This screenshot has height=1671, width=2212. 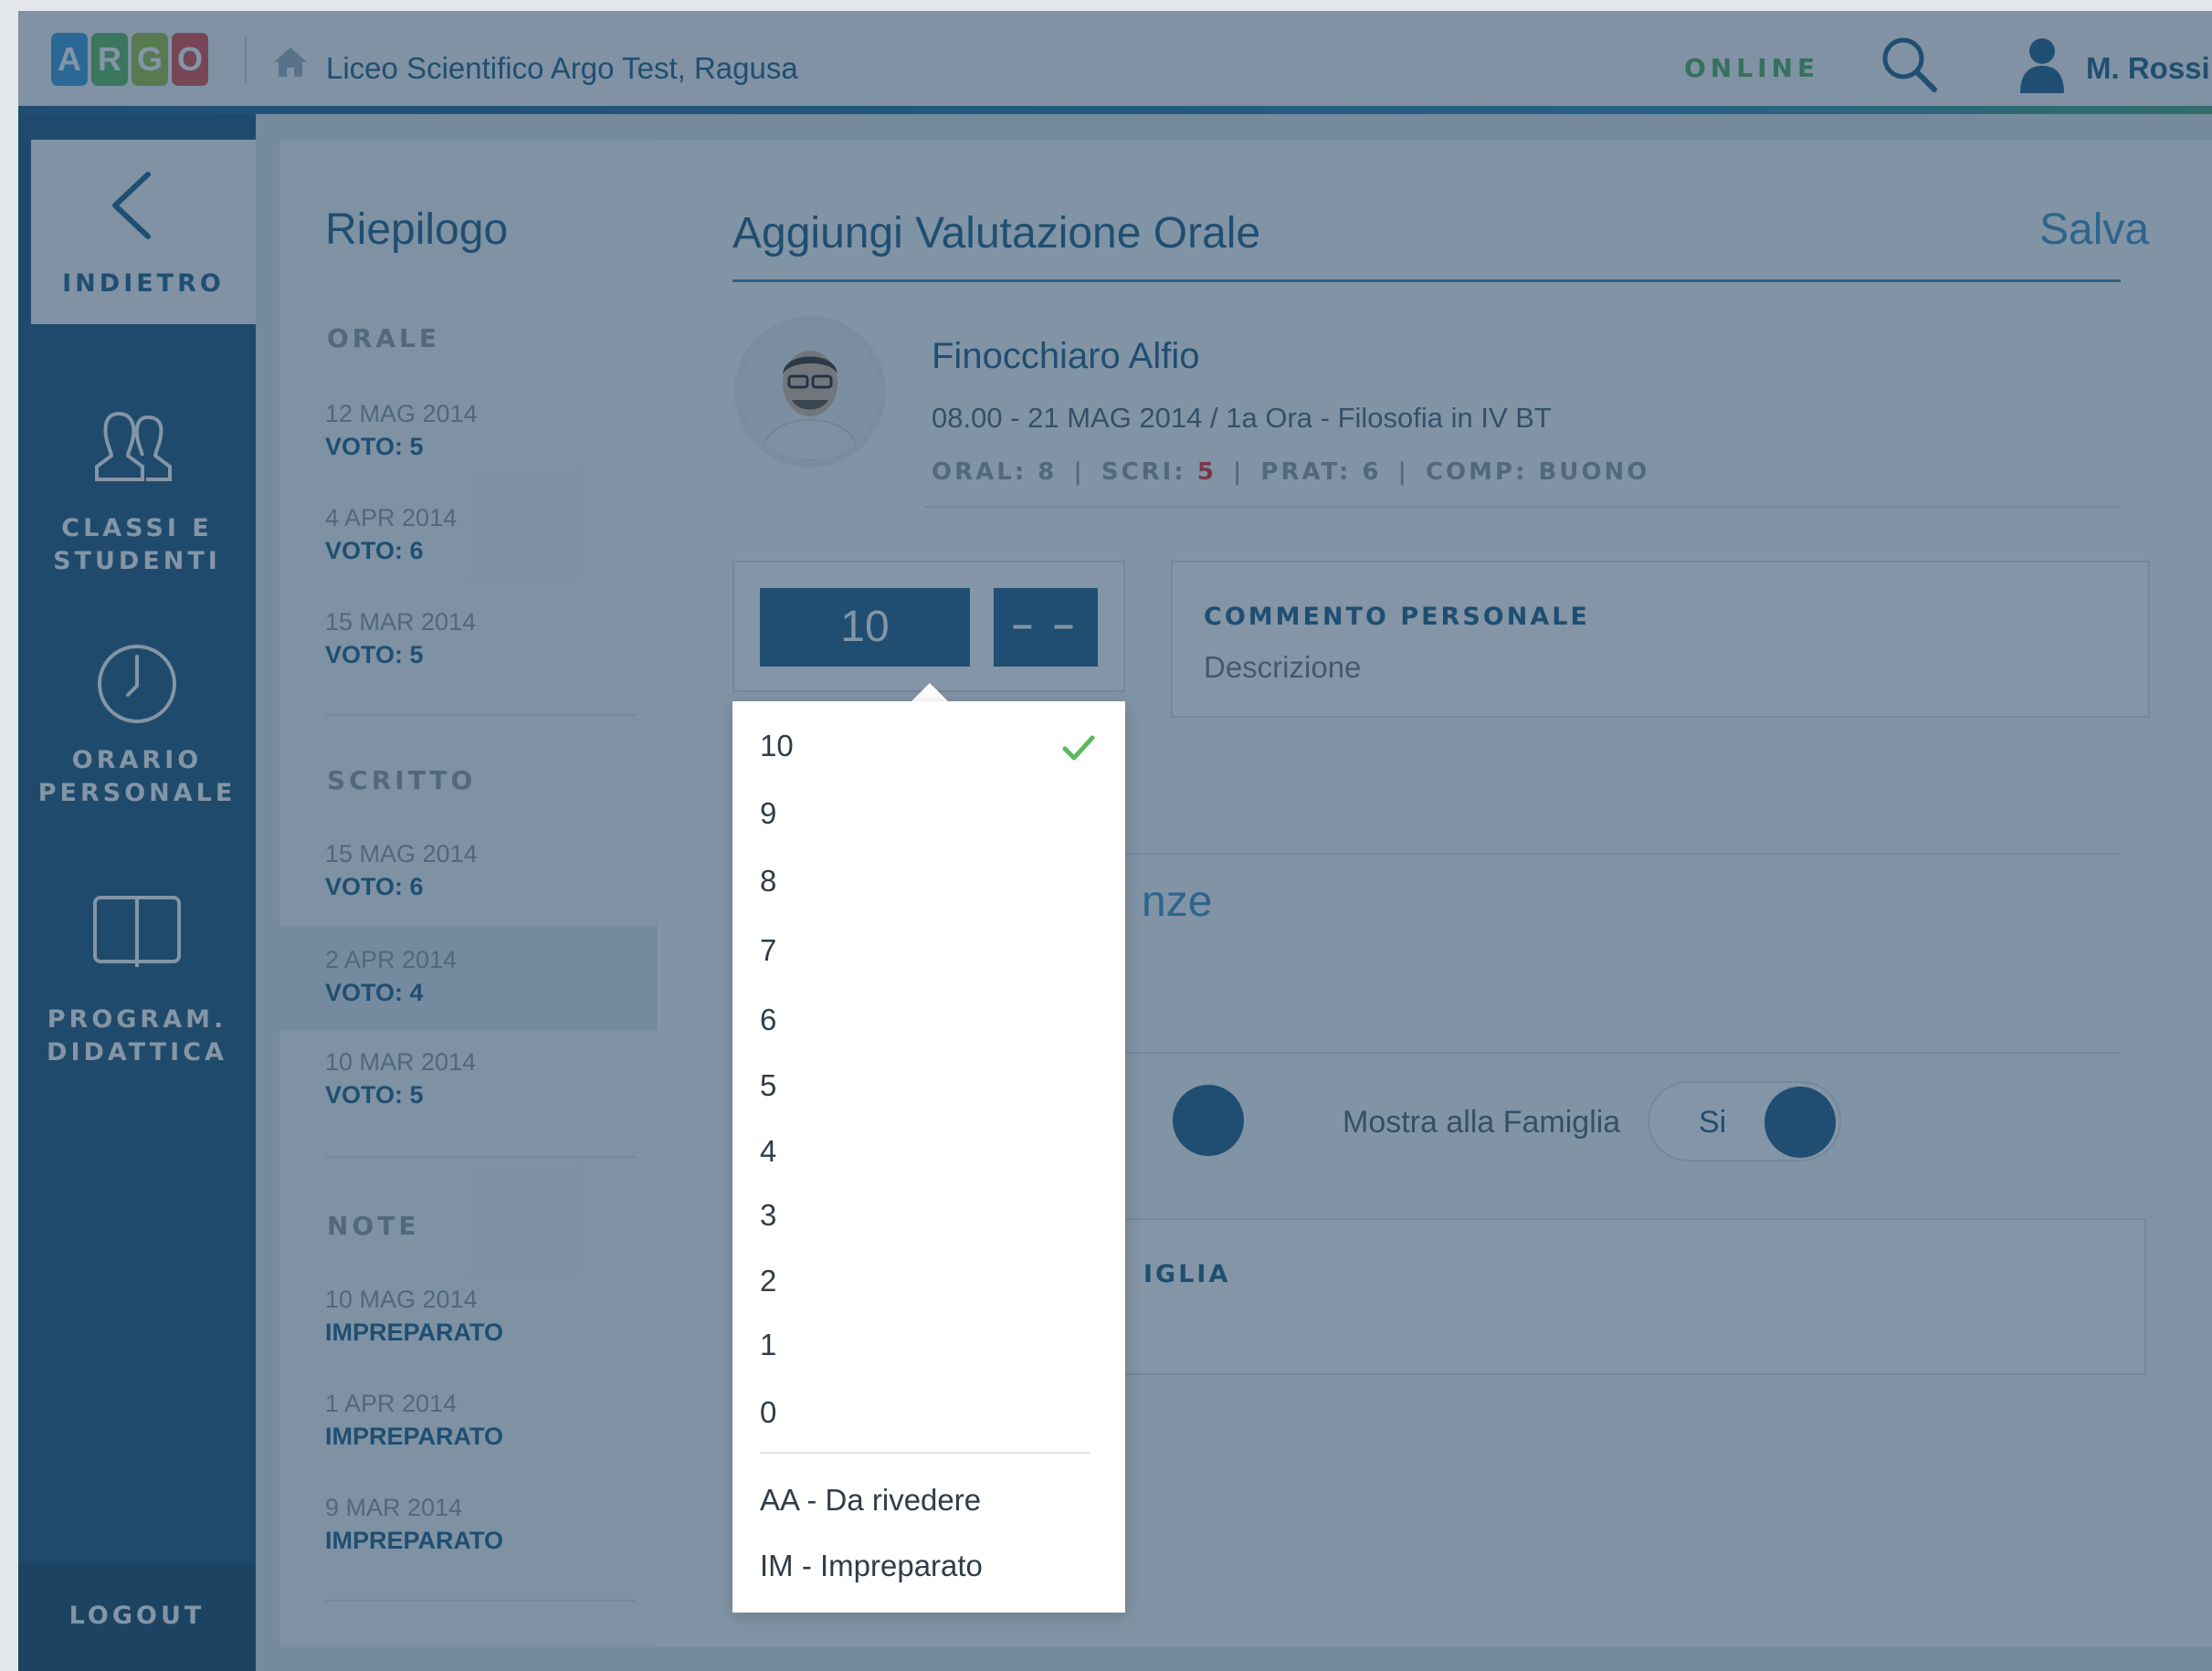 What do you see at coordinates (1625, 1296) in the screenshot?
I see `family-comment-box: IGLIA` at bounding box center [1625, 1296].